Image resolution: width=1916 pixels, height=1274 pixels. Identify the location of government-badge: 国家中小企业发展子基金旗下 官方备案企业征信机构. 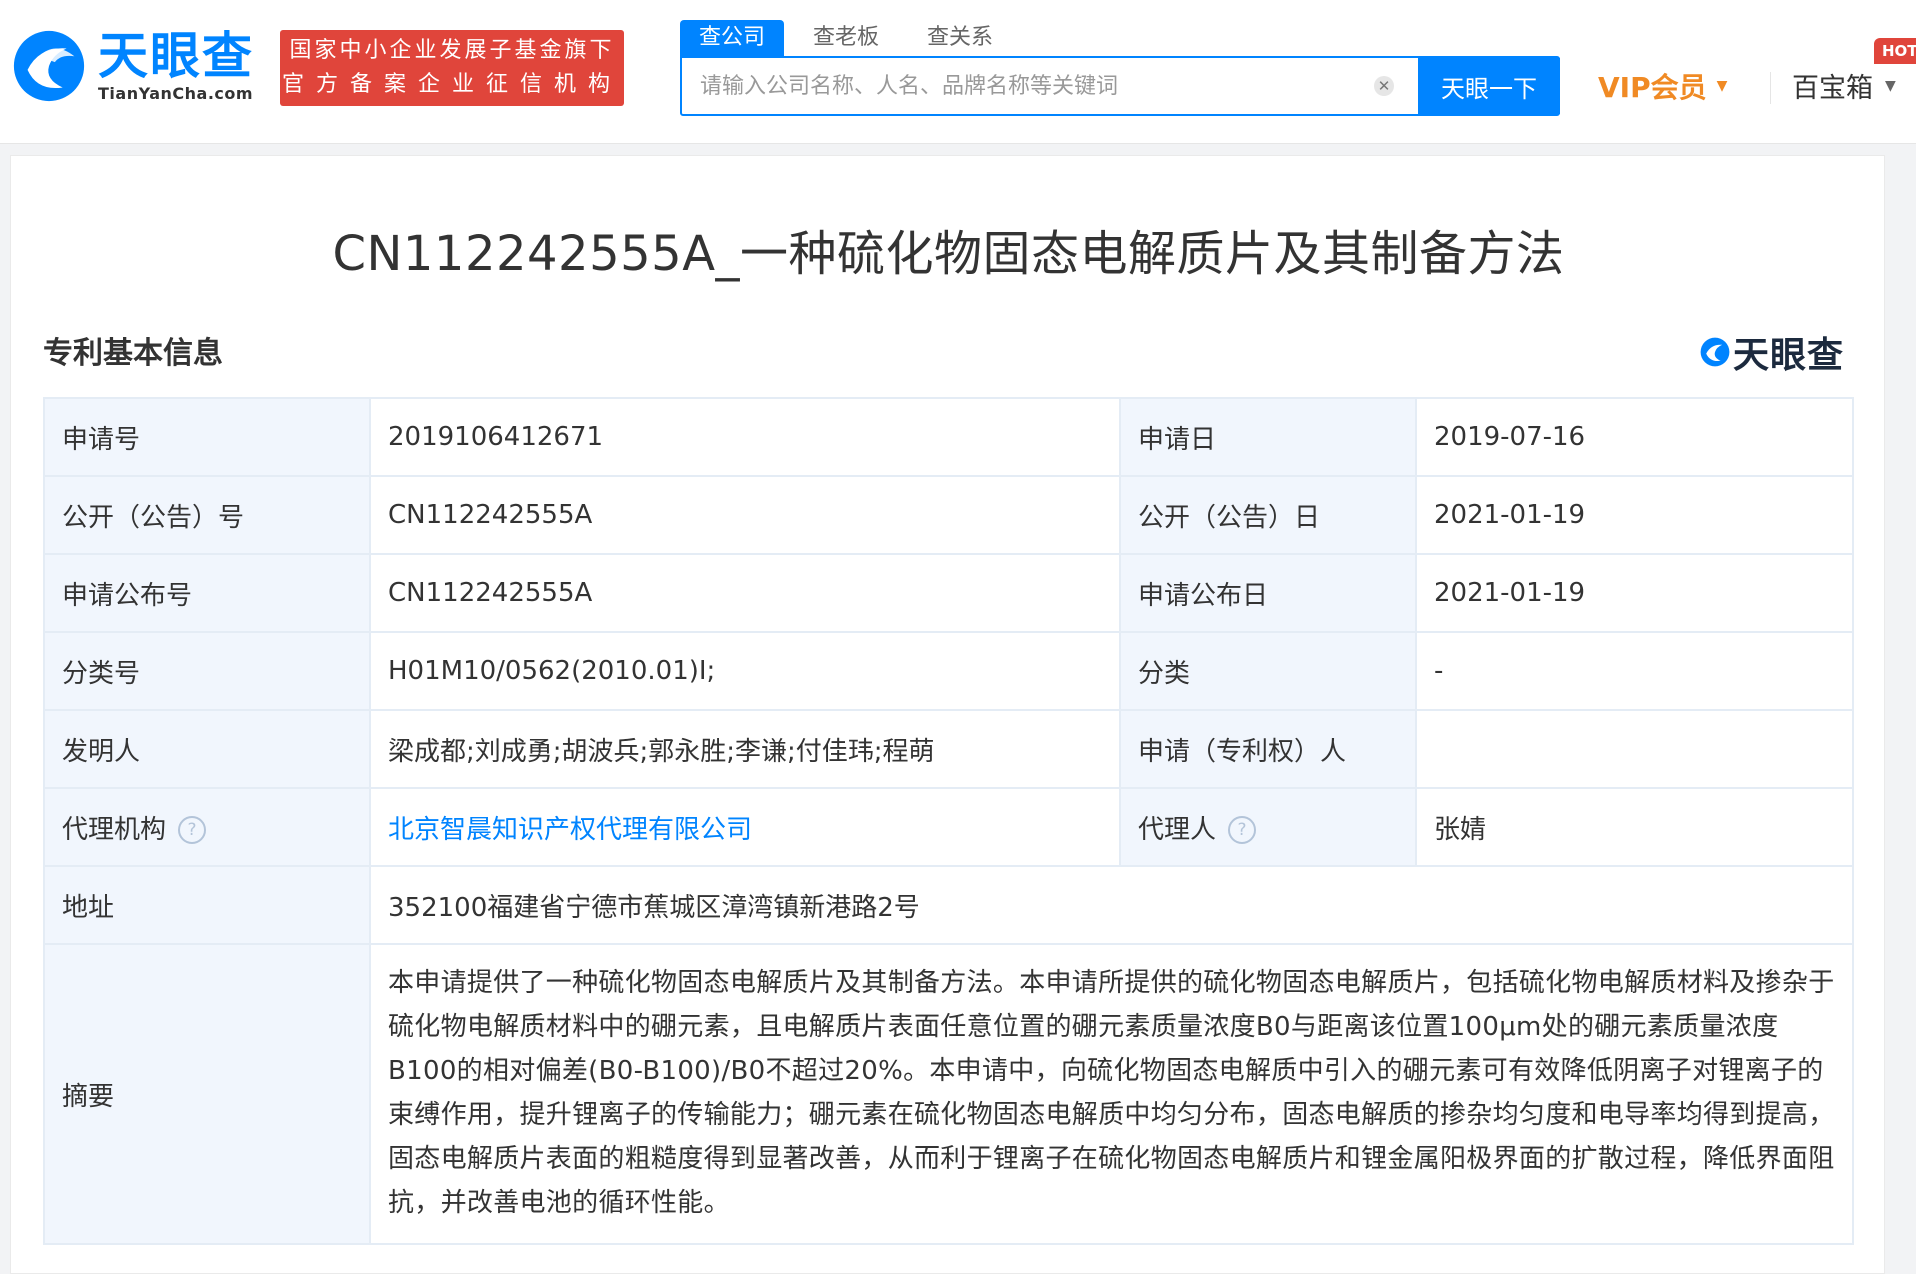
(452, 68).